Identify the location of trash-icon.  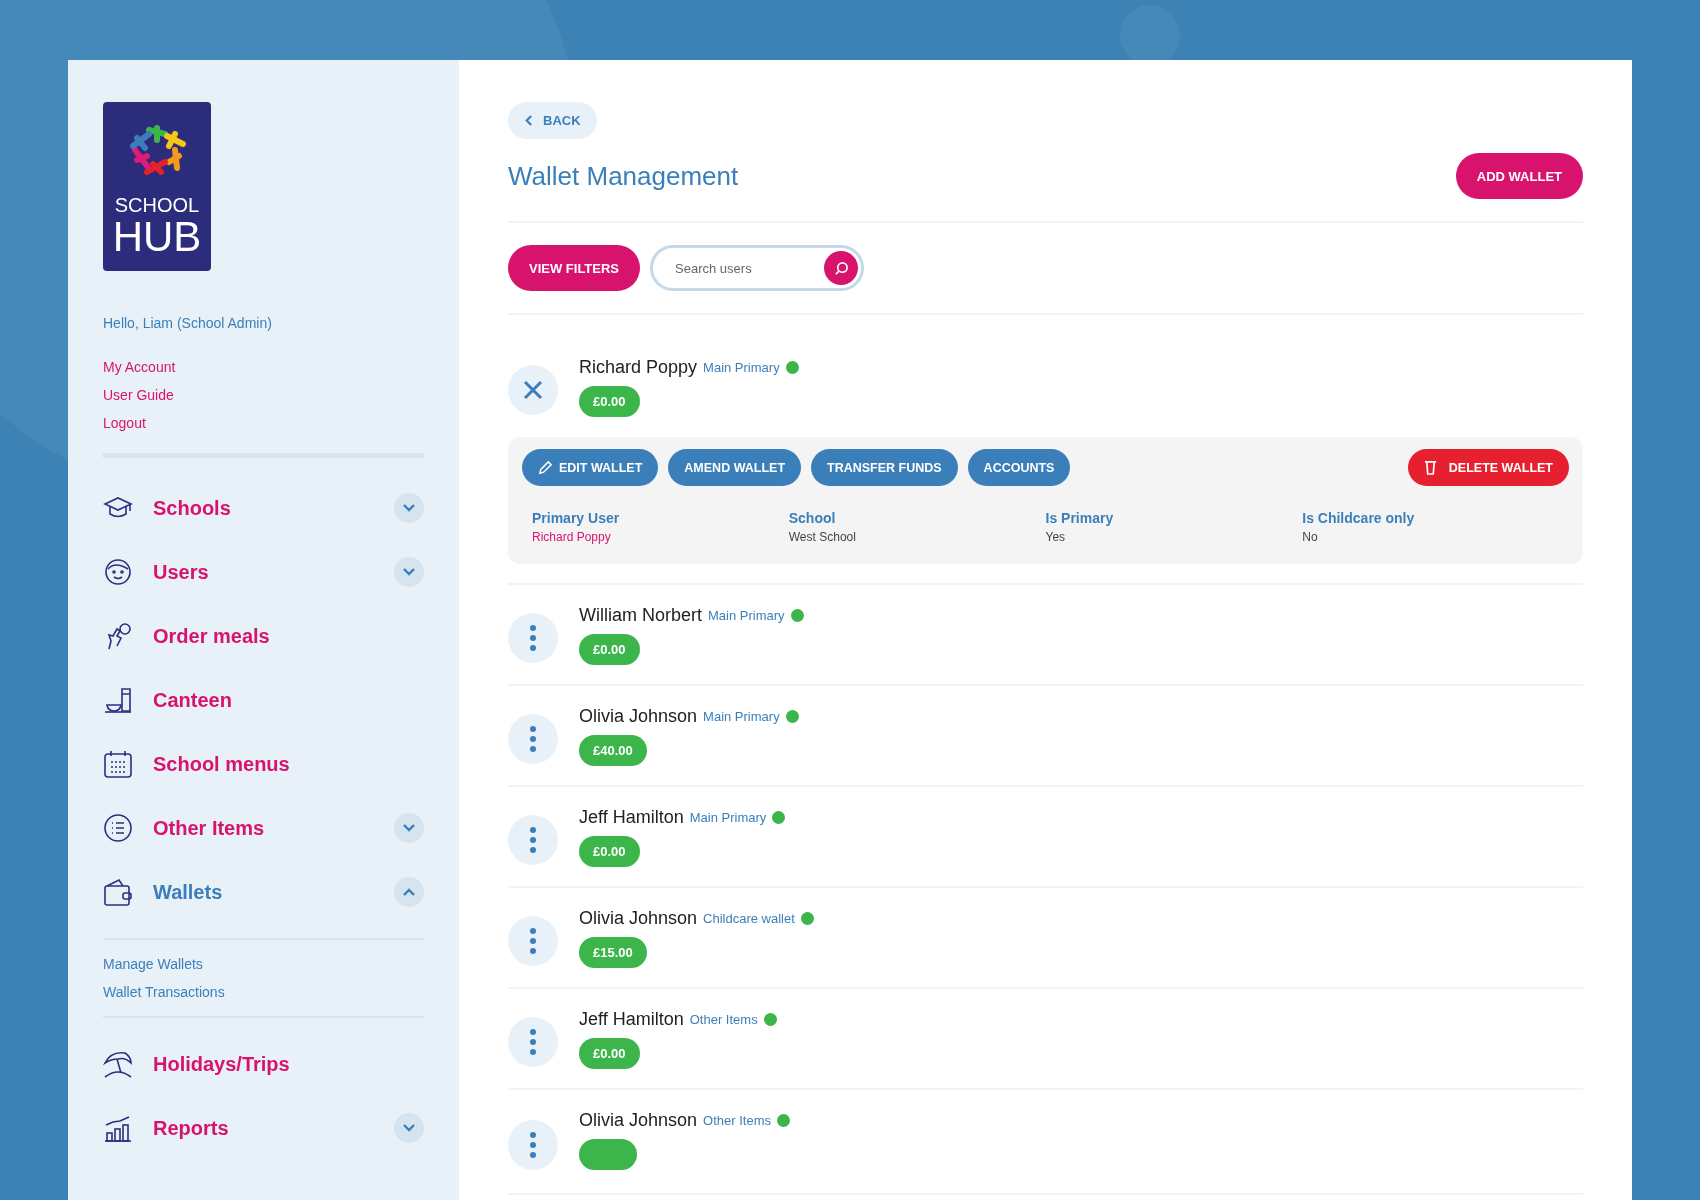
(1430, 467).